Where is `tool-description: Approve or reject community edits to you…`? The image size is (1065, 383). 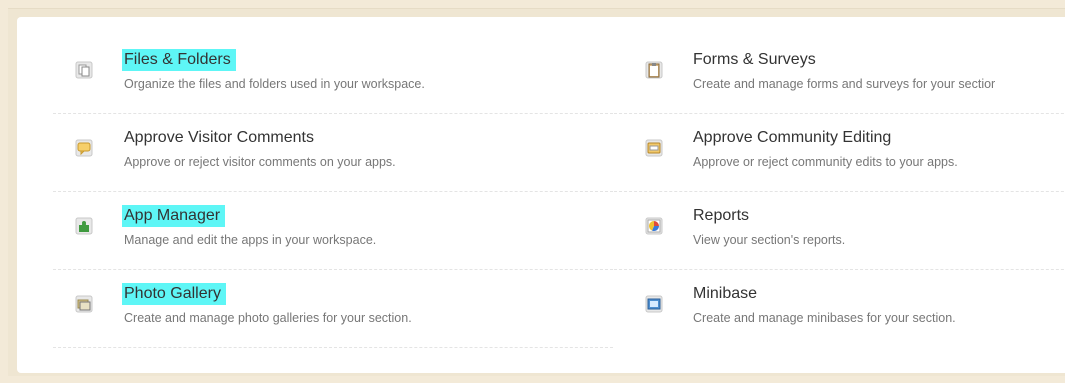 tool-description: Approve or reject community edits to you… is located at coordinates (825, 162).